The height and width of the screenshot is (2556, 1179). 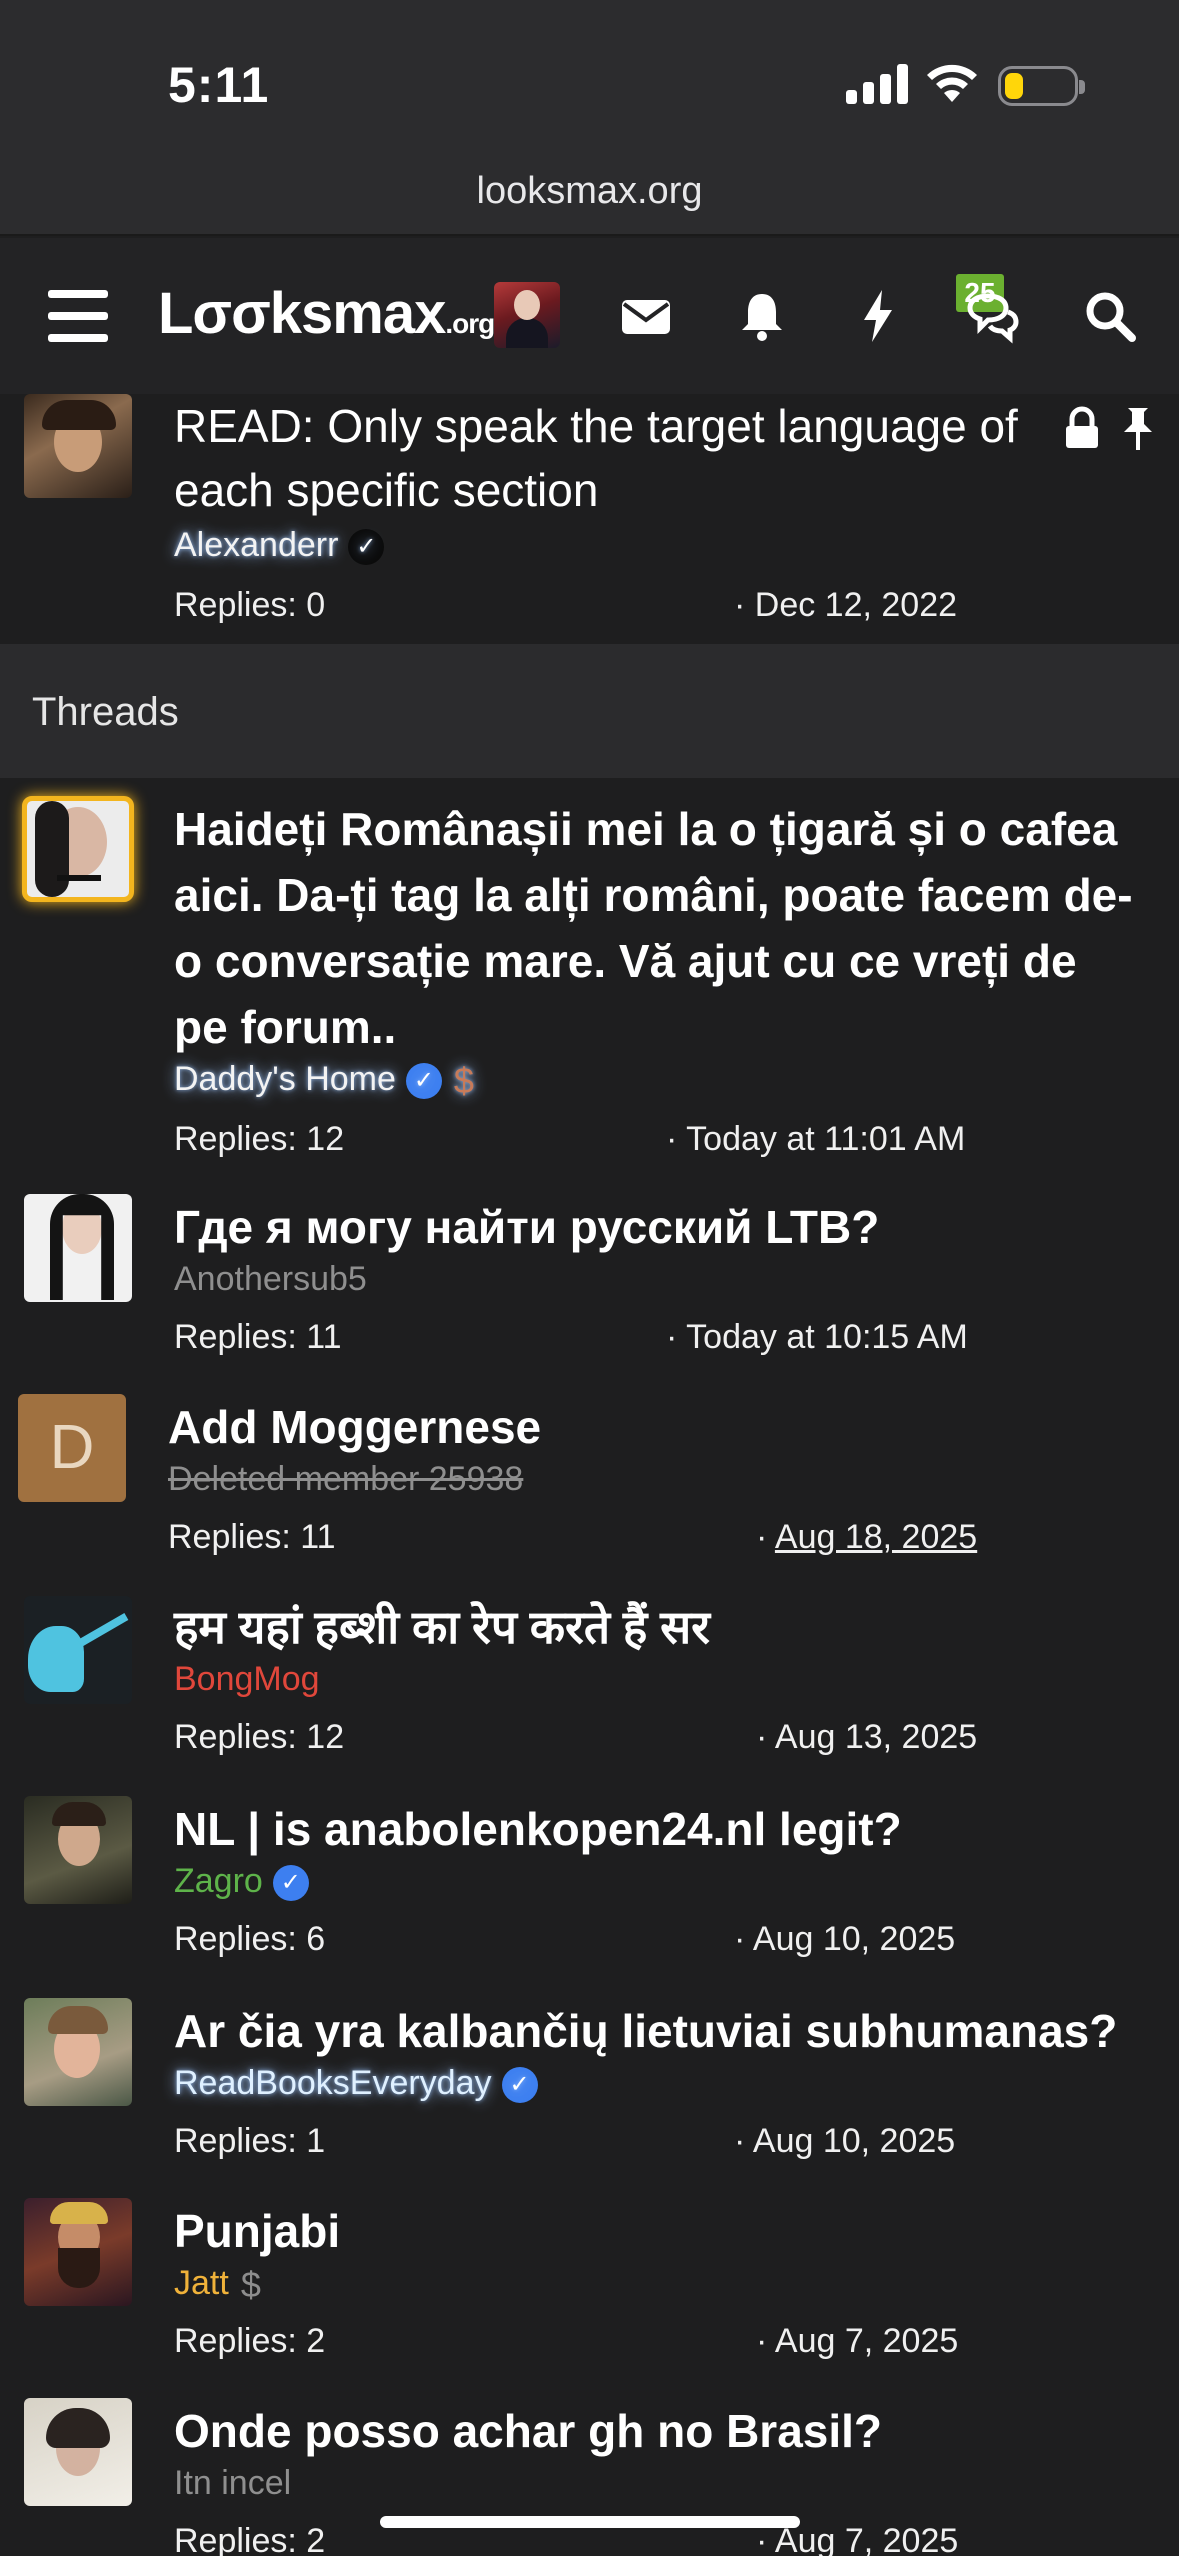 I want to click on author-name: Alexanderr, so click(x=256, y=545).